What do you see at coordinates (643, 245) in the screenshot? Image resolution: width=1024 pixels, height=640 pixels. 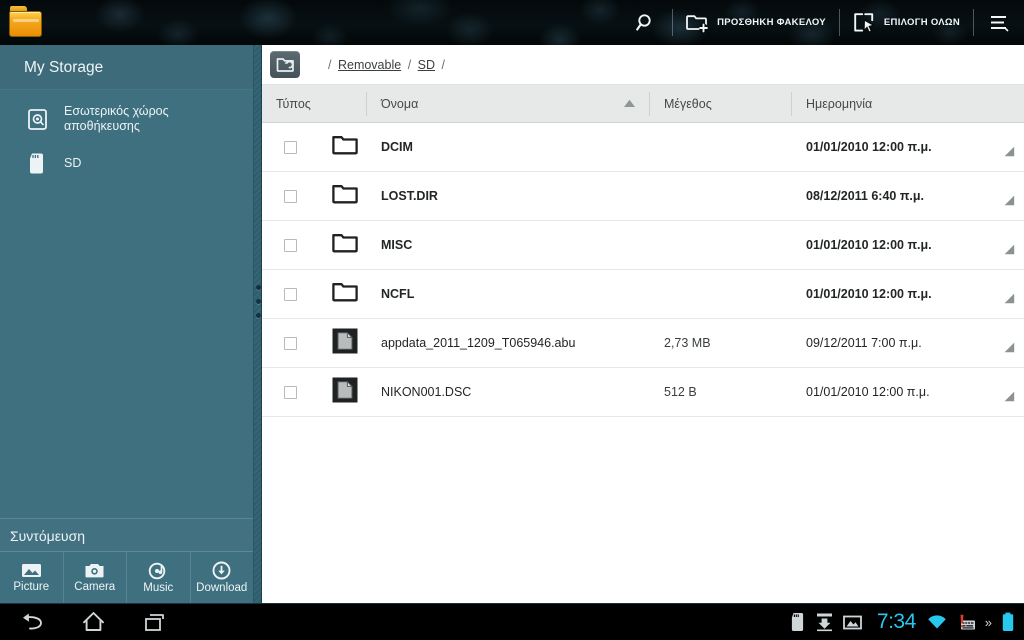 I see `table-row: MISC 01/01/2010 12:00 π.μ.` at bounding box center [643, 245].